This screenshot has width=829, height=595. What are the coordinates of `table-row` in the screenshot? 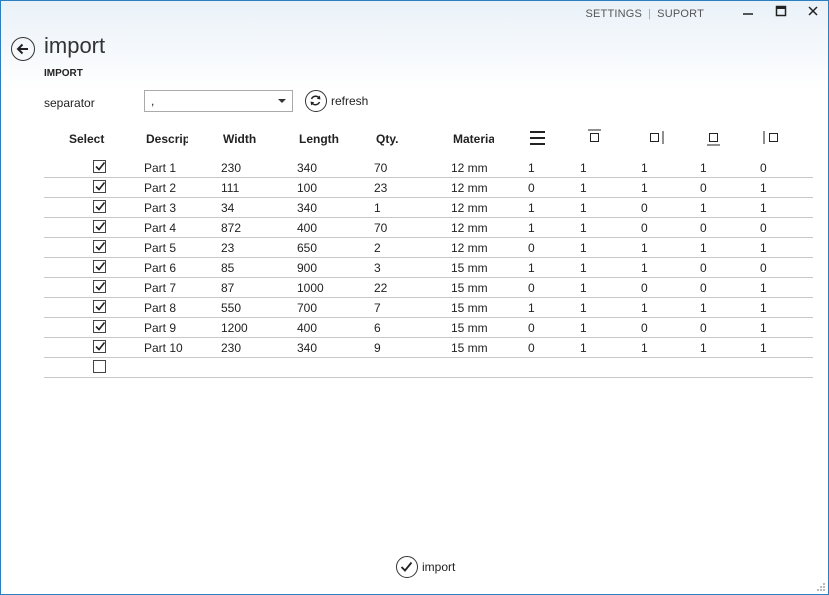 It's located at (428, 368).